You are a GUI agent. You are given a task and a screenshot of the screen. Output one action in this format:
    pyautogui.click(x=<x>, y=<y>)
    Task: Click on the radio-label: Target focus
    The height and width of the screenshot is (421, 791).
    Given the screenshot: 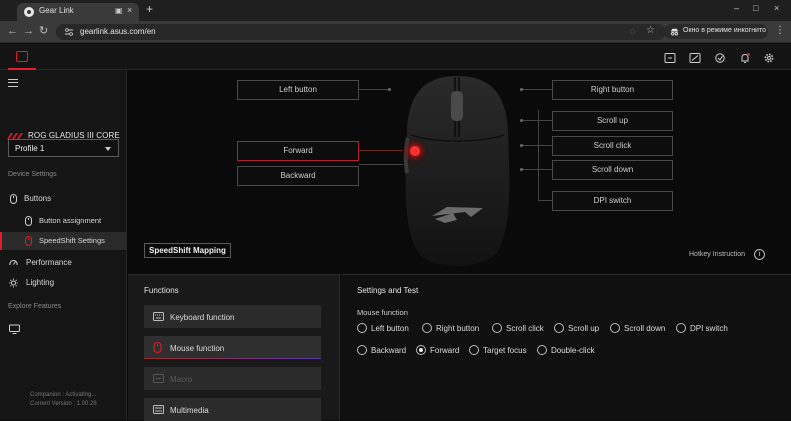 What is the action you would take?
    pyautogui.click(x=505, y=350)
    